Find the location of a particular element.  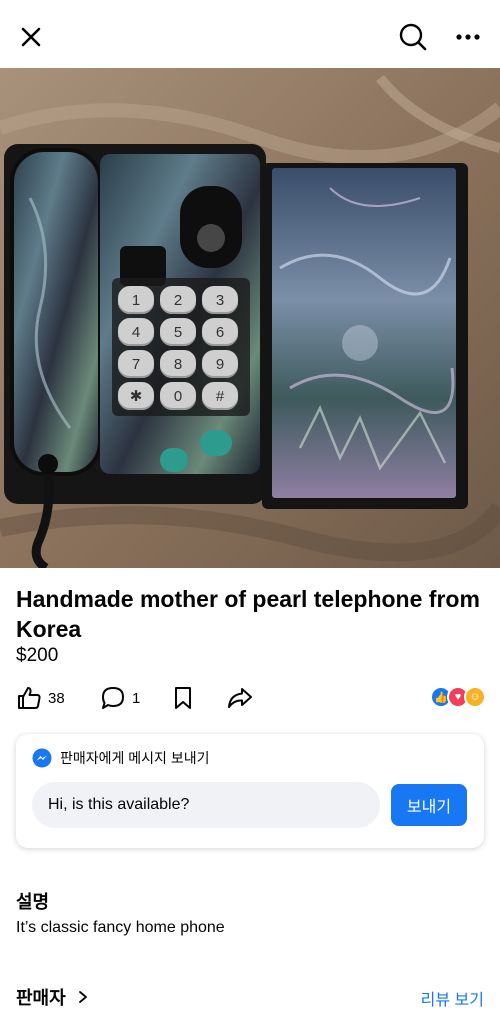

message-seller-card: 판매자에게 메시지 보내기 Hi, is this available? 보내기 is located at coordinates (250, 791).